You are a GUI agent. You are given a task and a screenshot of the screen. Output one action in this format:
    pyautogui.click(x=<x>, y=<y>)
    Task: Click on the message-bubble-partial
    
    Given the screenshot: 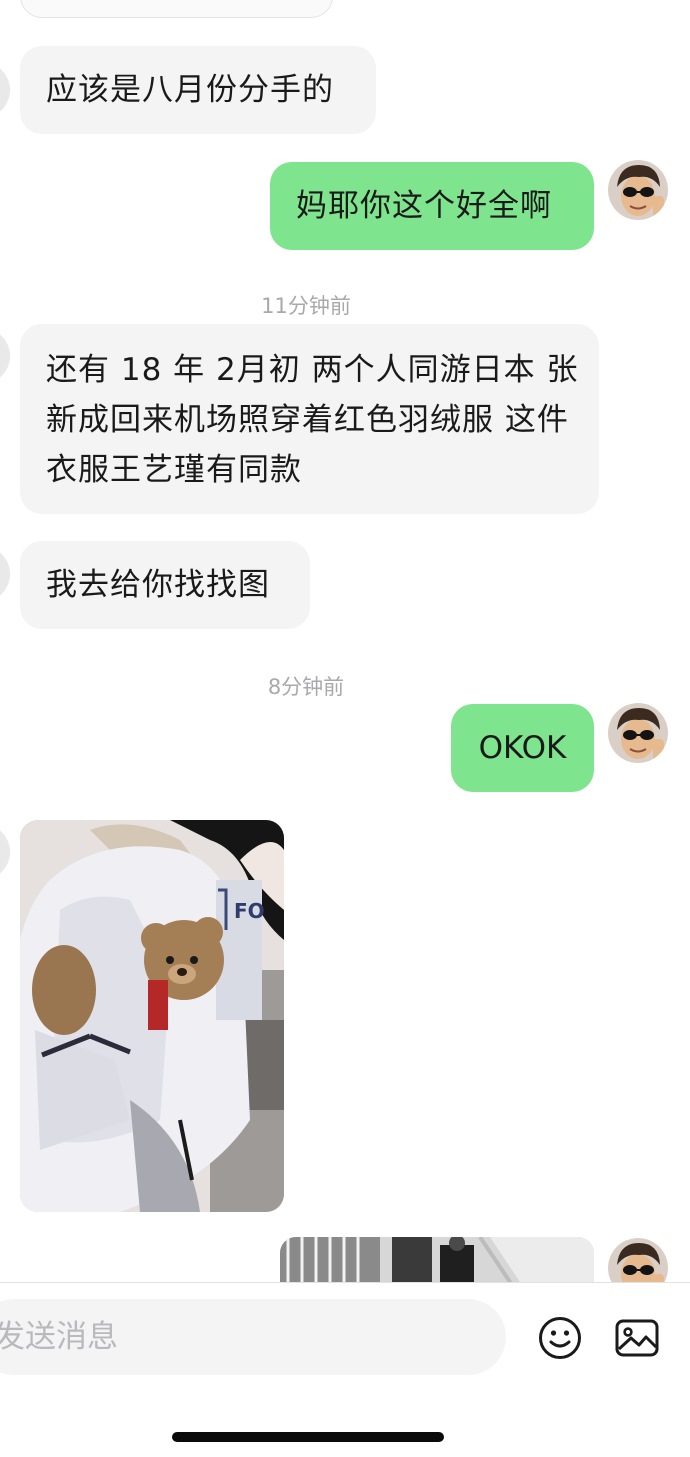 What is the action you would take?
    pyautogui.click(x=176, y=9)
    